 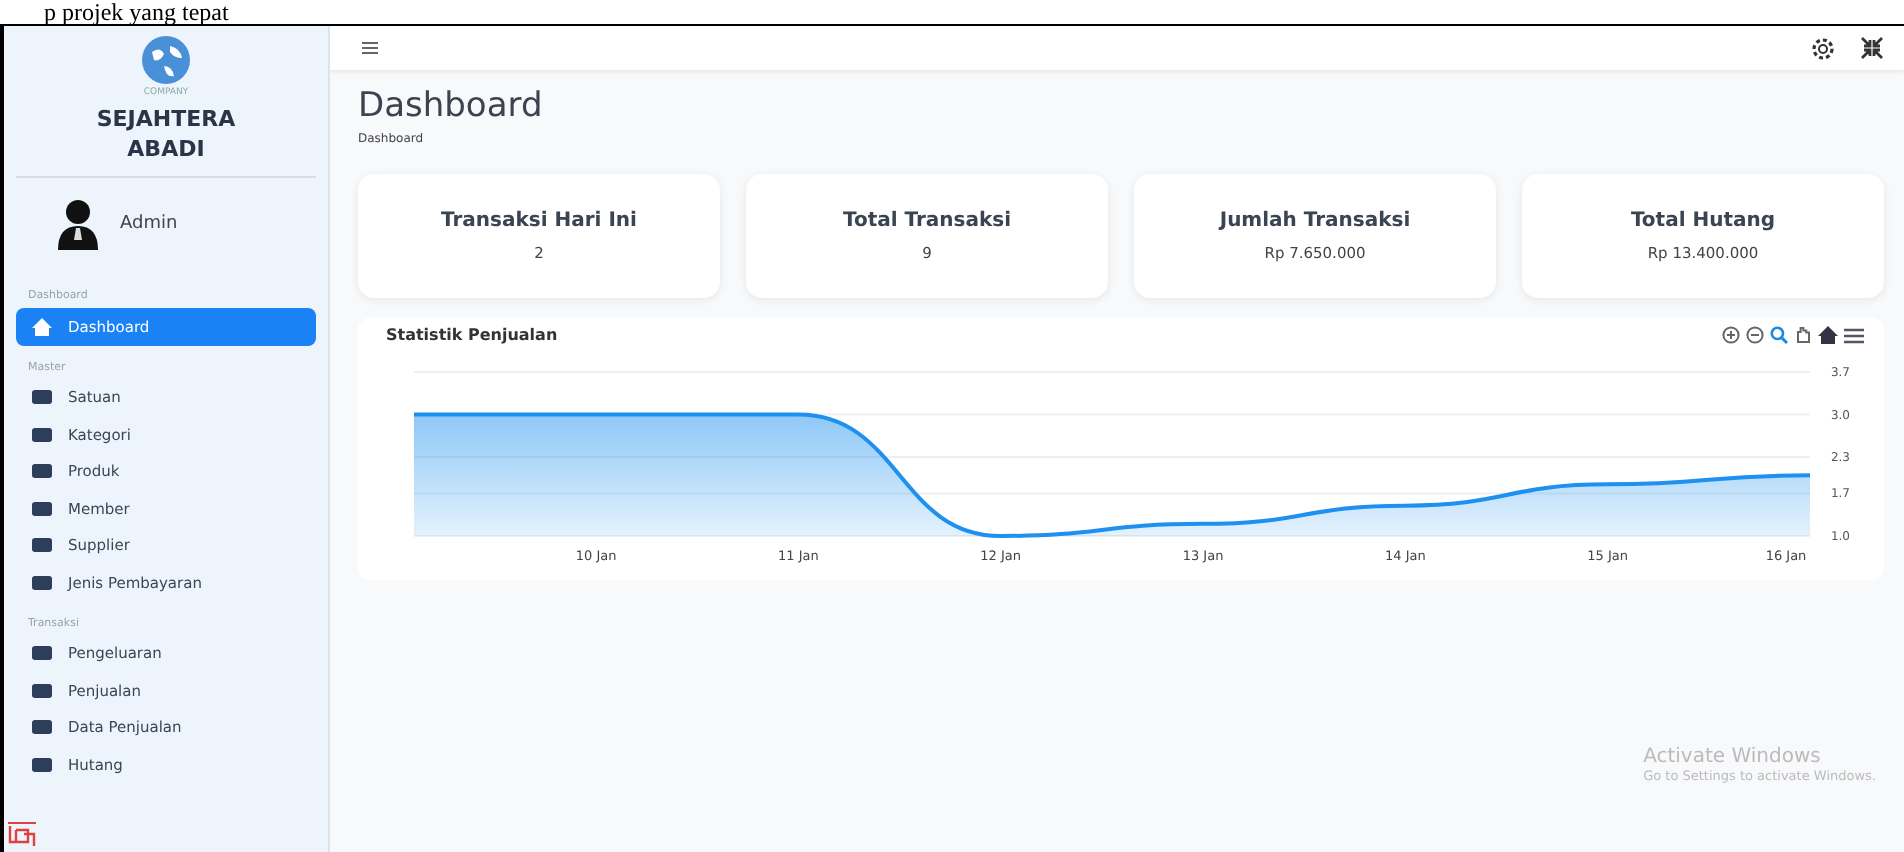 What do you see at coordinates (1731, 335) in the screenshot?
I see `zoom-in-icon` at bounding box center [1731, 335].